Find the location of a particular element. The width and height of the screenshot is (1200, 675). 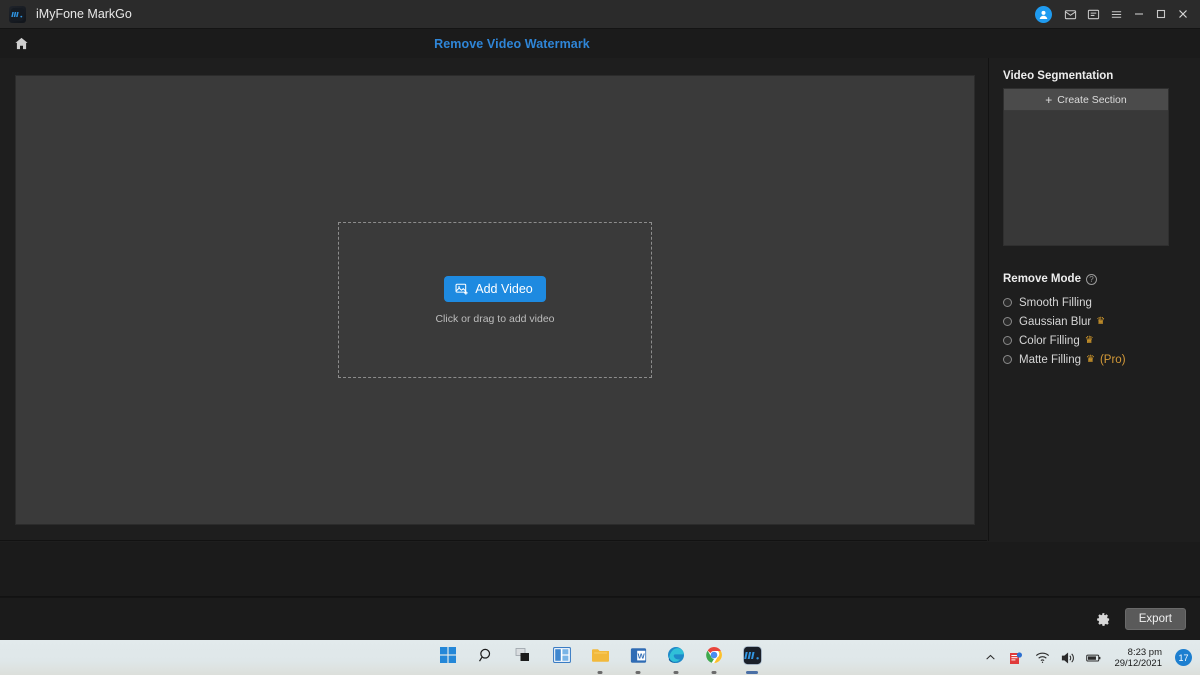

mail-icon is located at coordinates (1070, 14).